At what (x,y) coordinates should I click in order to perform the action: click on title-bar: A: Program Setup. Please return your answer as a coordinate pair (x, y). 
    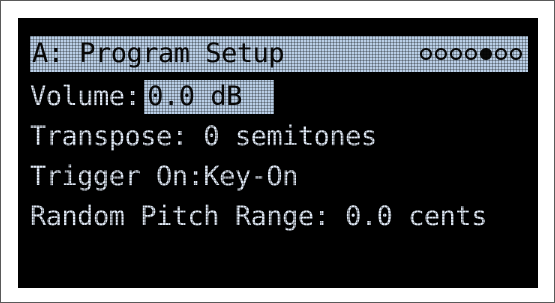
    Looking at the image, I should click on (279, 54).